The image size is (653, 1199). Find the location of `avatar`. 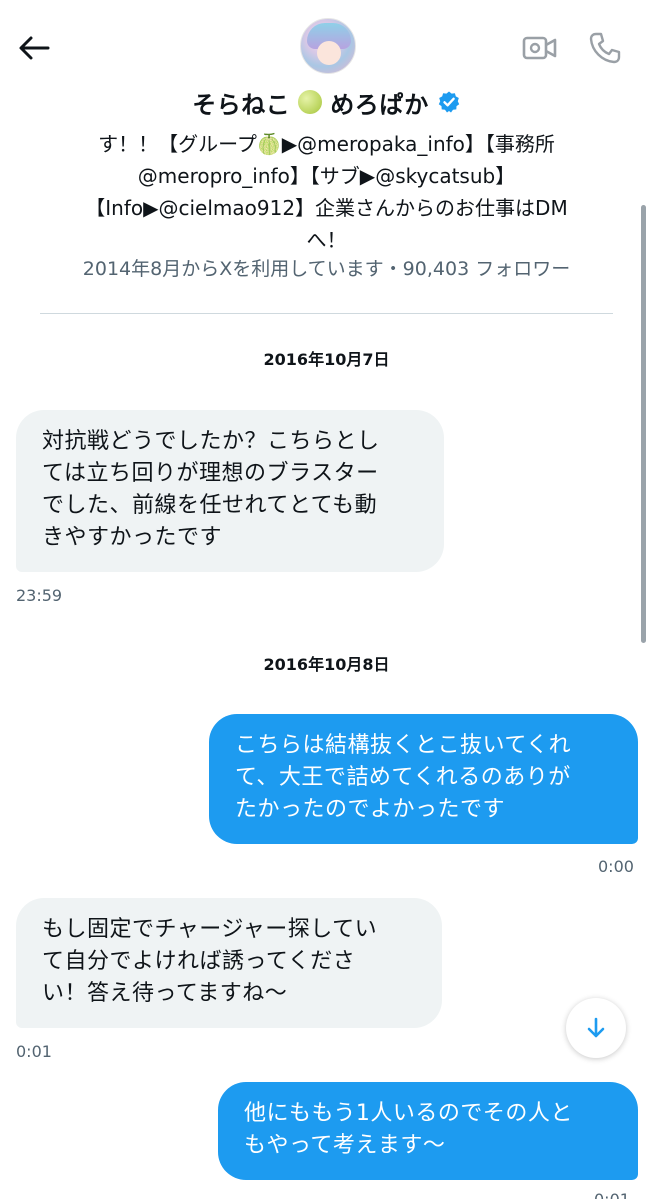

avatar is located at coordinates (328, 46).